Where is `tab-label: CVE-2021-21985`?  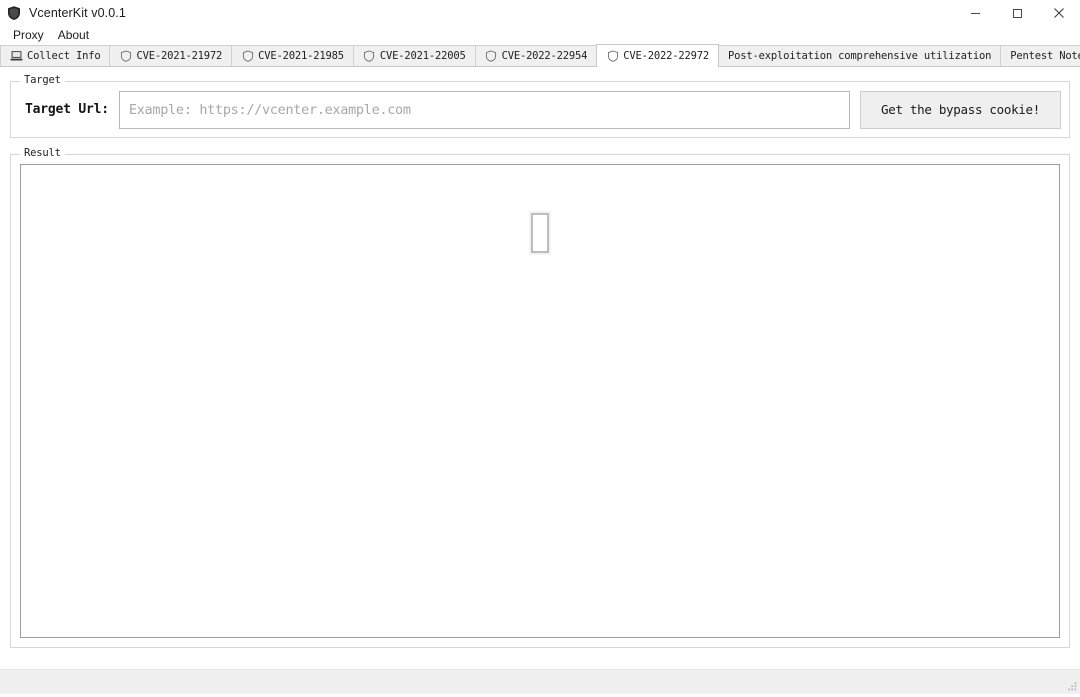
tab-label: CVE-2021-21985 is located at coordinates (301, 56).